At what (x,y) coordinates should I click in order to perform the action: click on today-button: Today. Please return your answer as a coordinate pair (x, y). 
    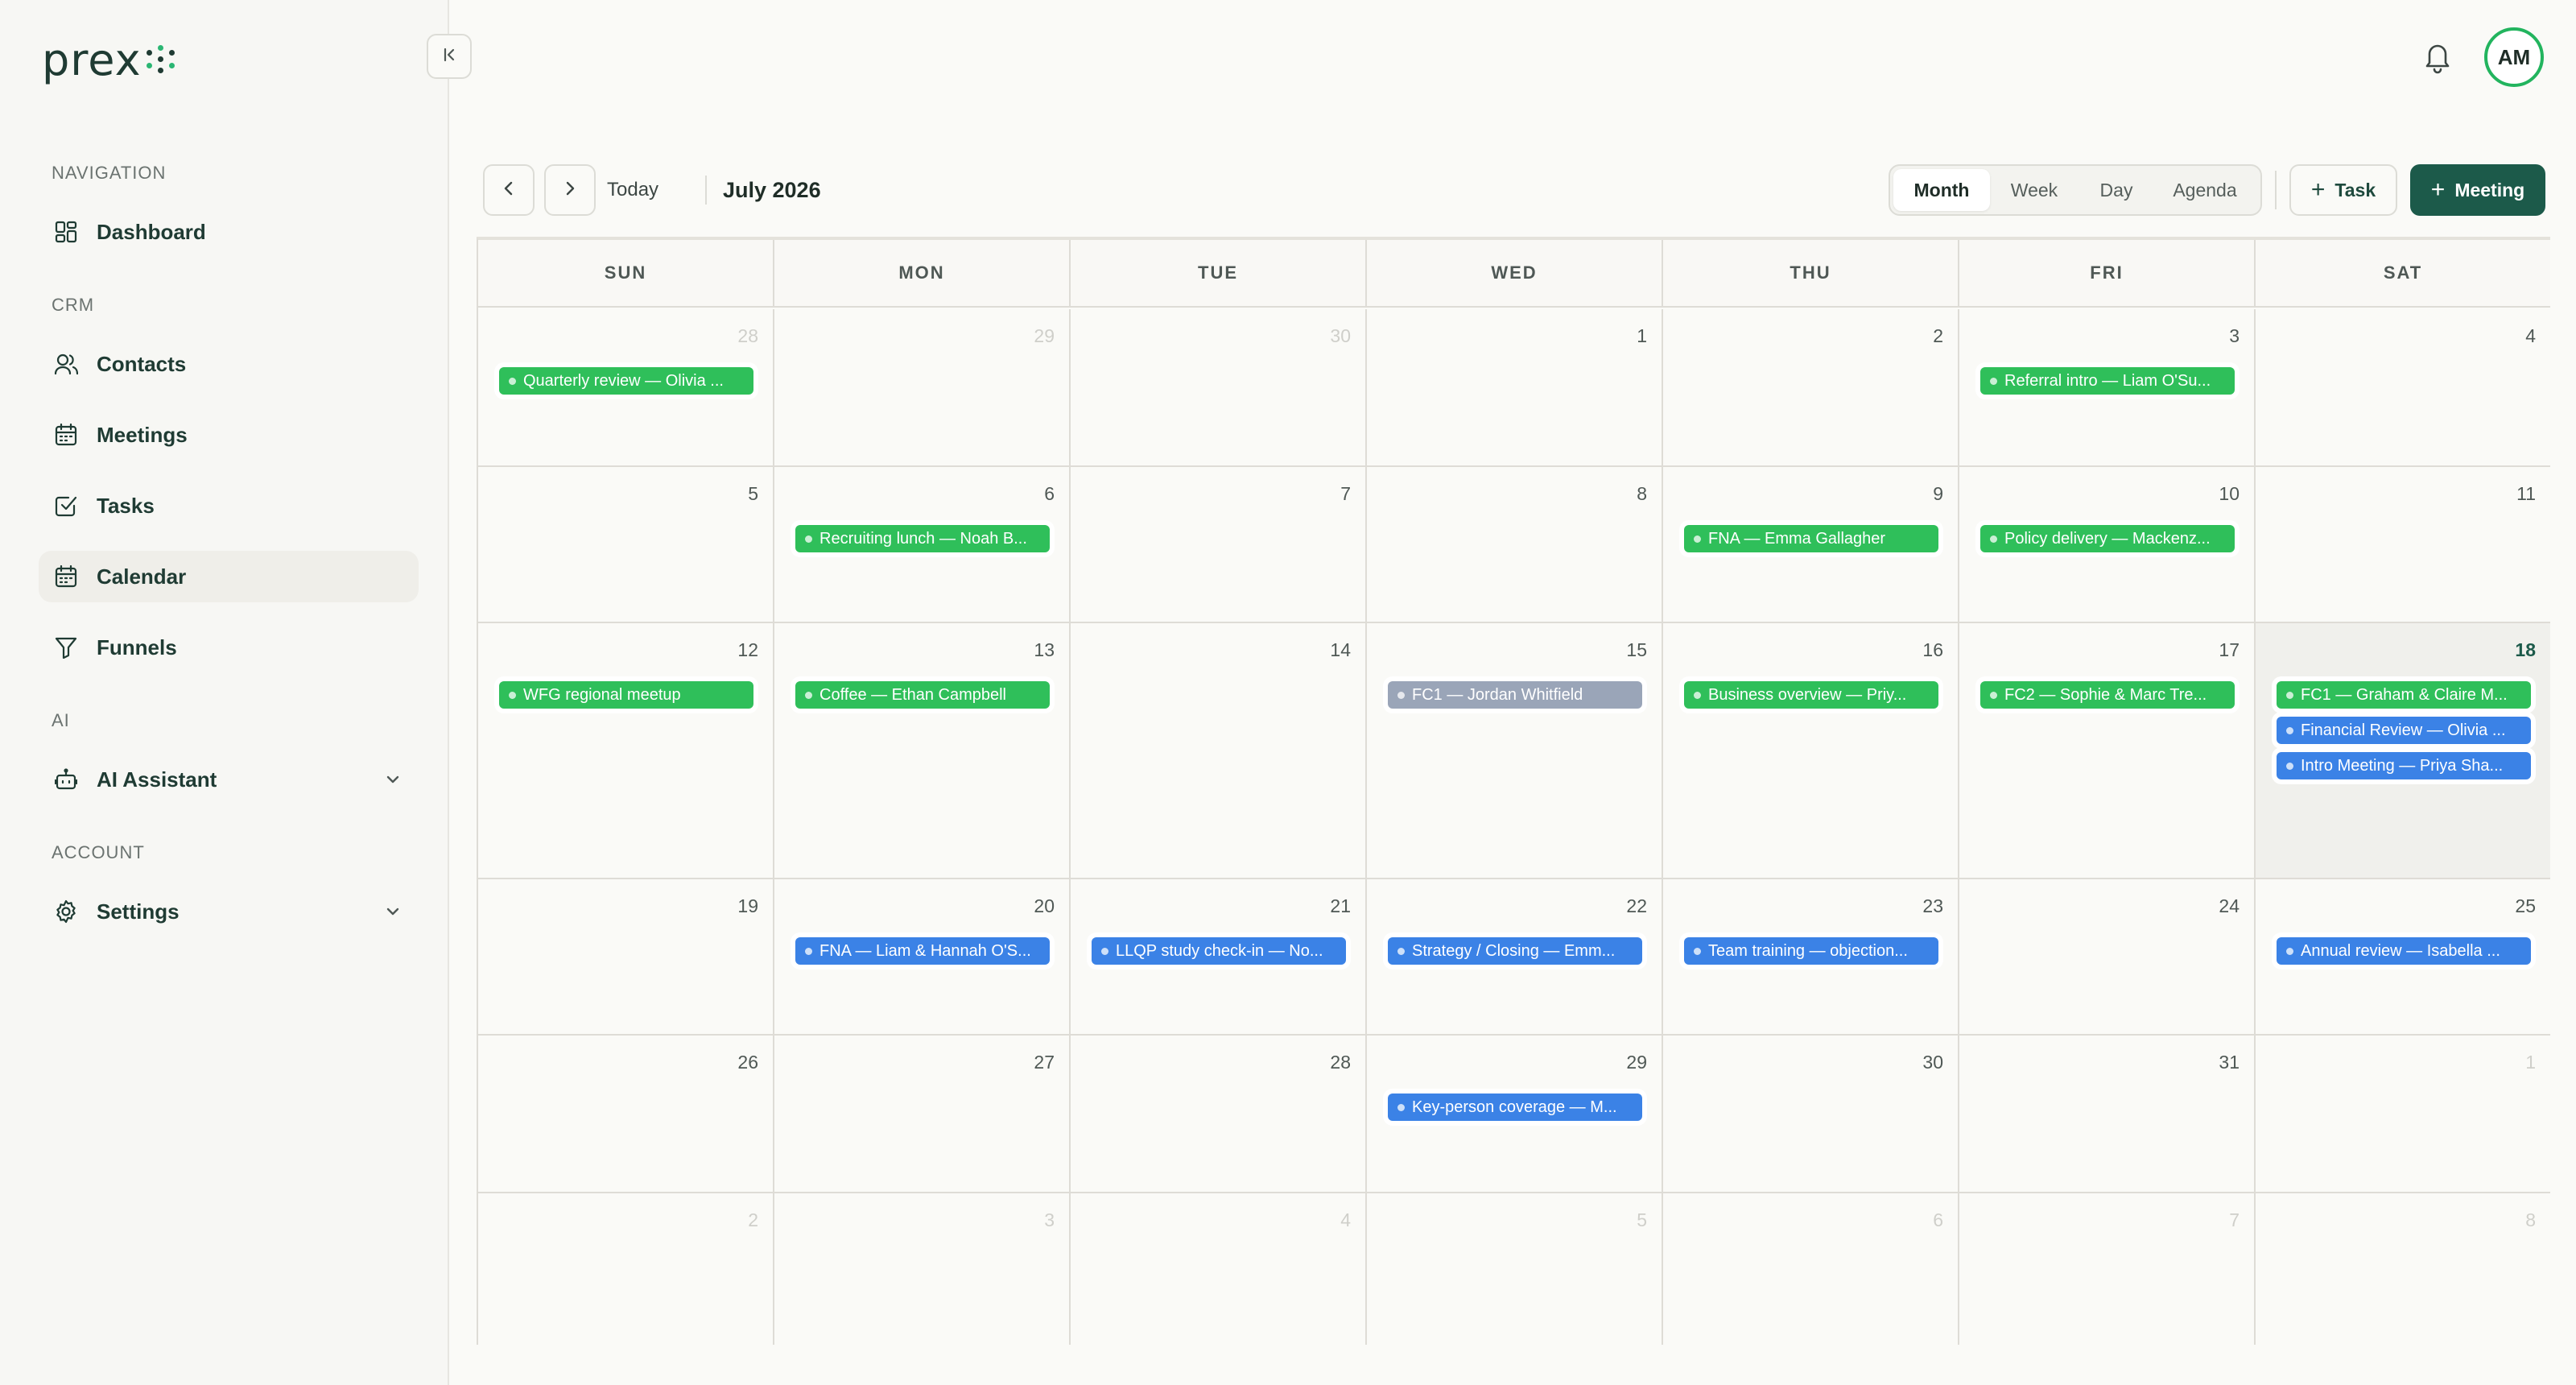
    Looking at the image, I should click on (632, 190).